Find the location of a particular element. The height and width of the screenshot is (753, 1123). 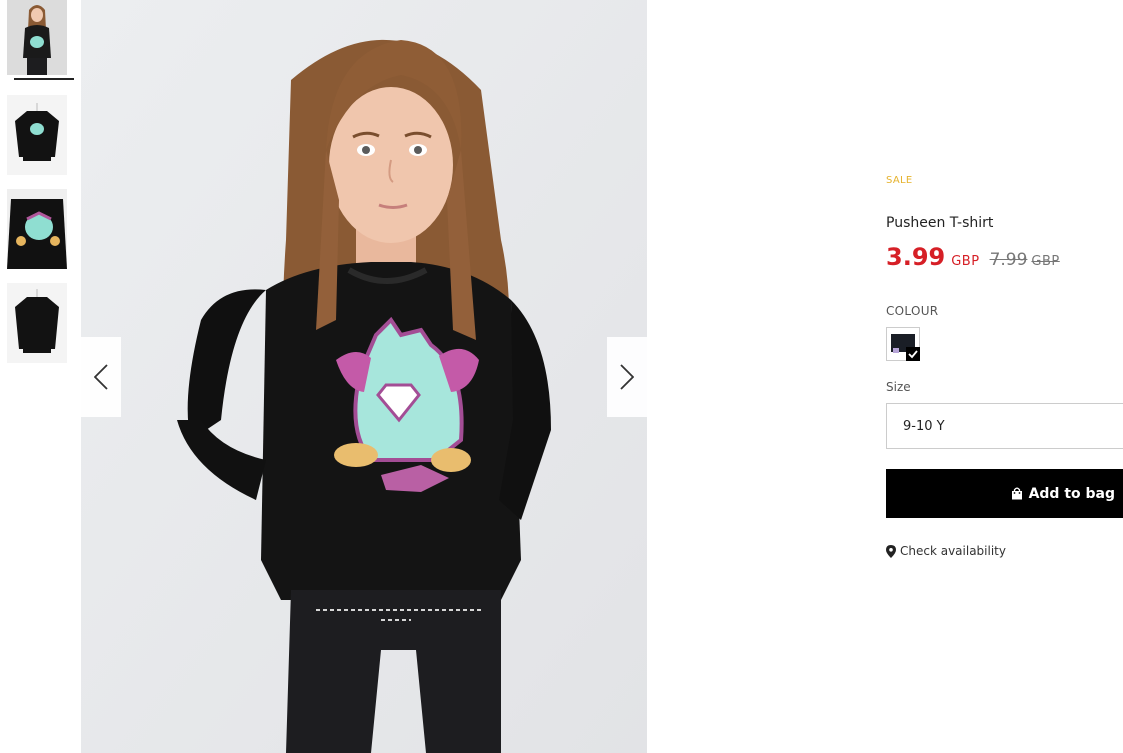

thumbnail-model-front is located at coordinates (37, 37).